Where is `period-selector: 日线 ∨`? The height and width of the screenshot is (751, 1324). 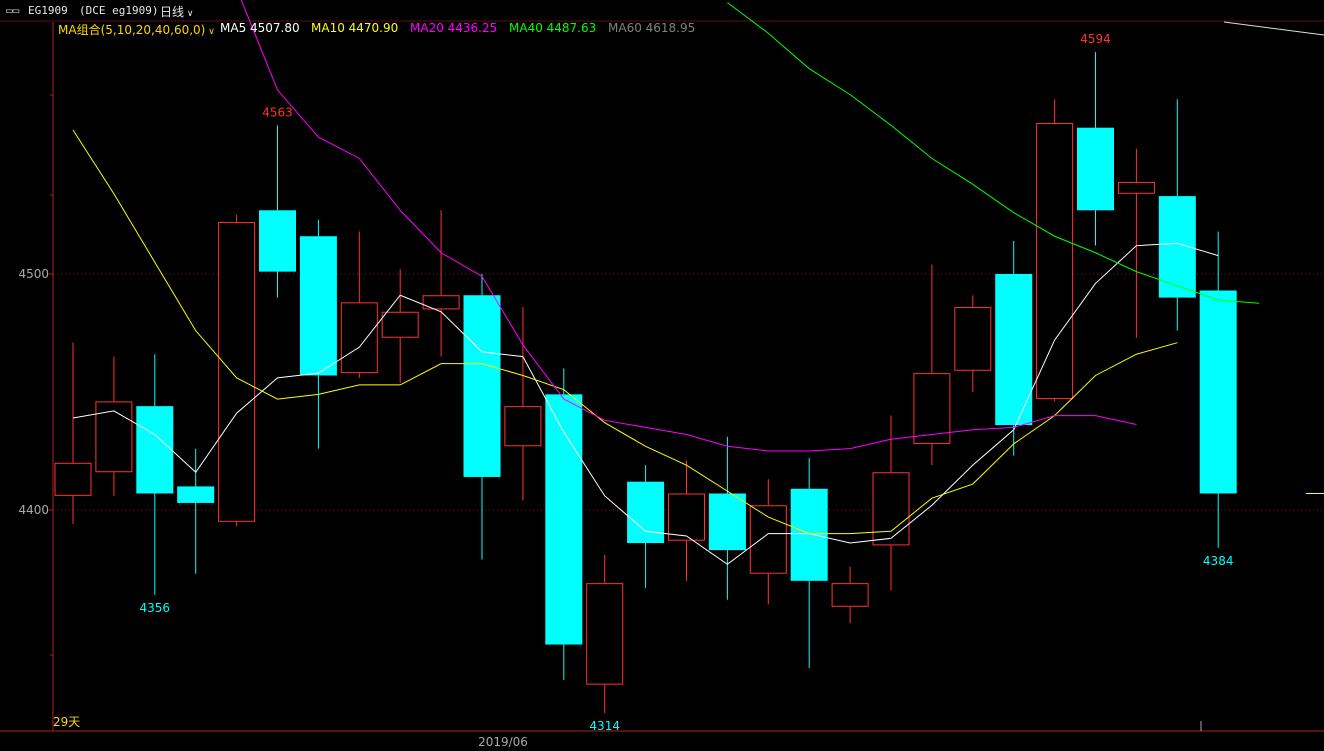 period-selector: 日线 ∨ is located at coordinates (176, 11).